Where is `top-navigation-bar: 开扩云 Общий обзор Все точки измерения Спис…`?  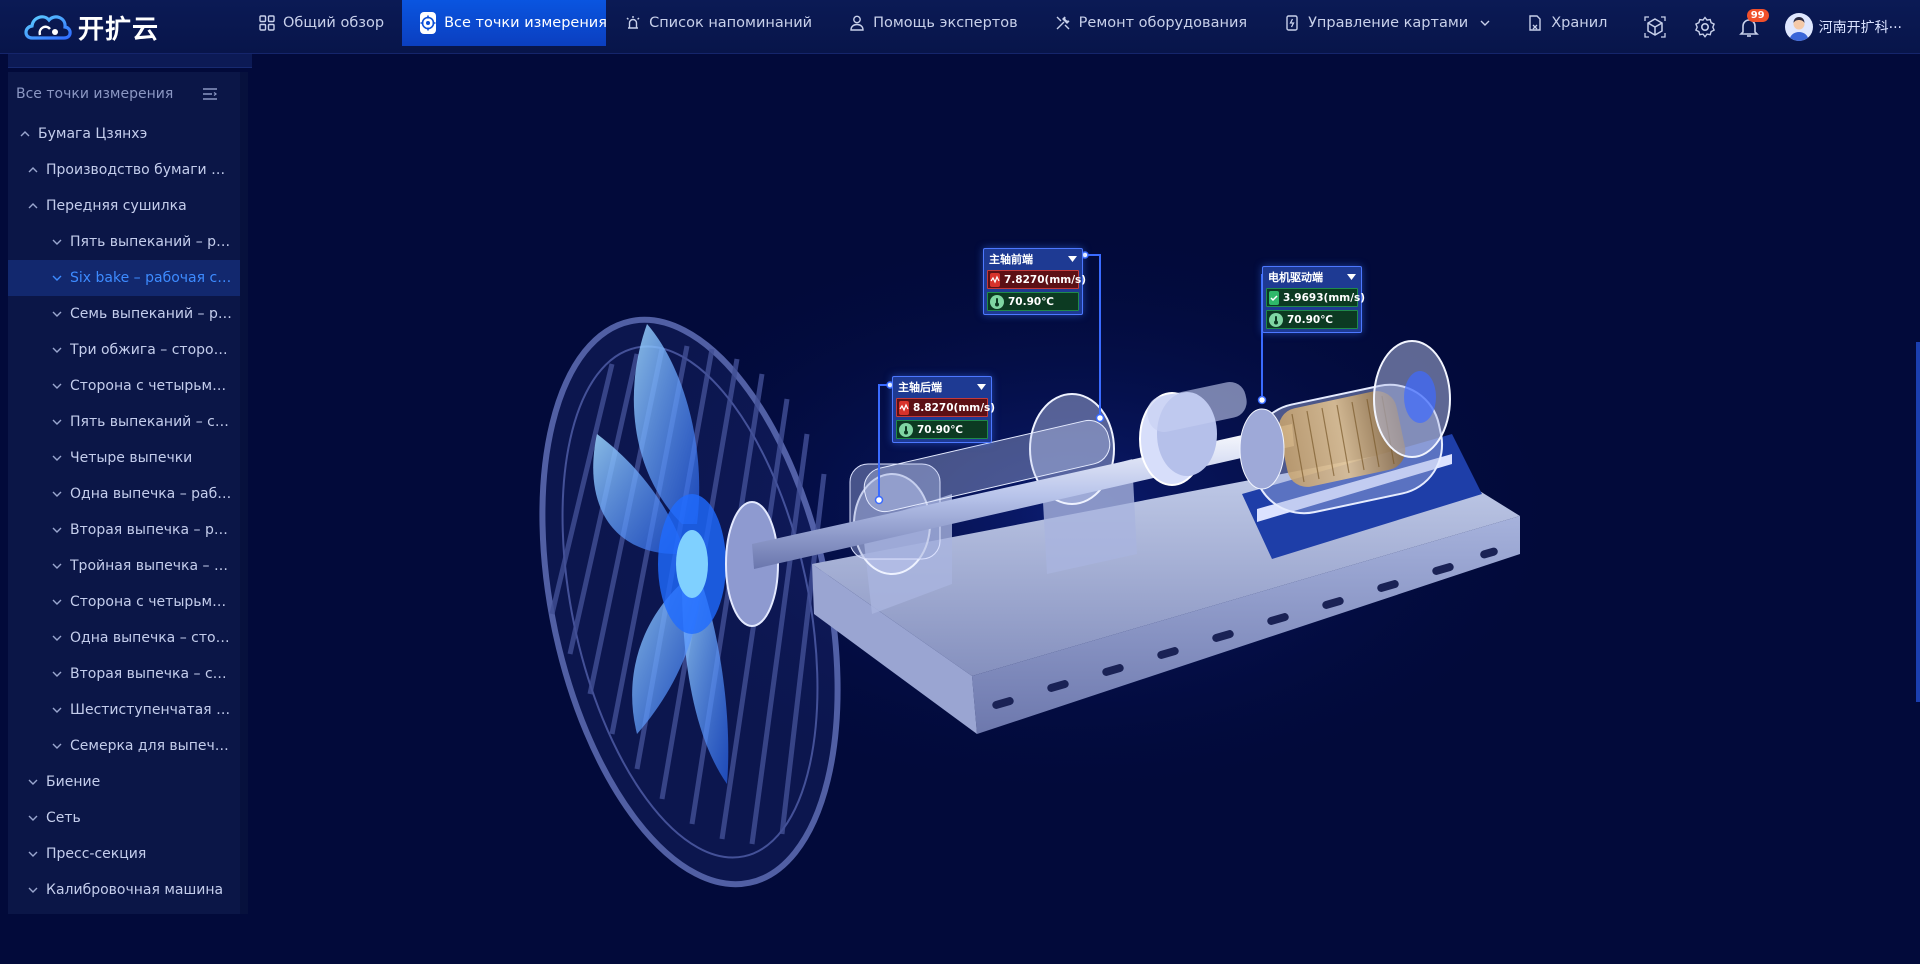
top-navigation-bar: 开扩云 Общий обзор Все точки измерения Спис… is located at coordinates (960, 27).